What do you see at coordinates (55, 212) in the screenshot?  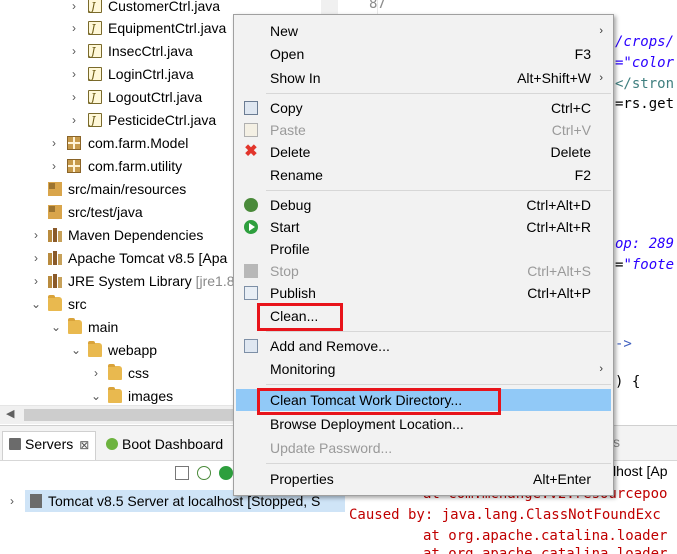 I see `source-folder-icon` at bounding box center [55, 212].